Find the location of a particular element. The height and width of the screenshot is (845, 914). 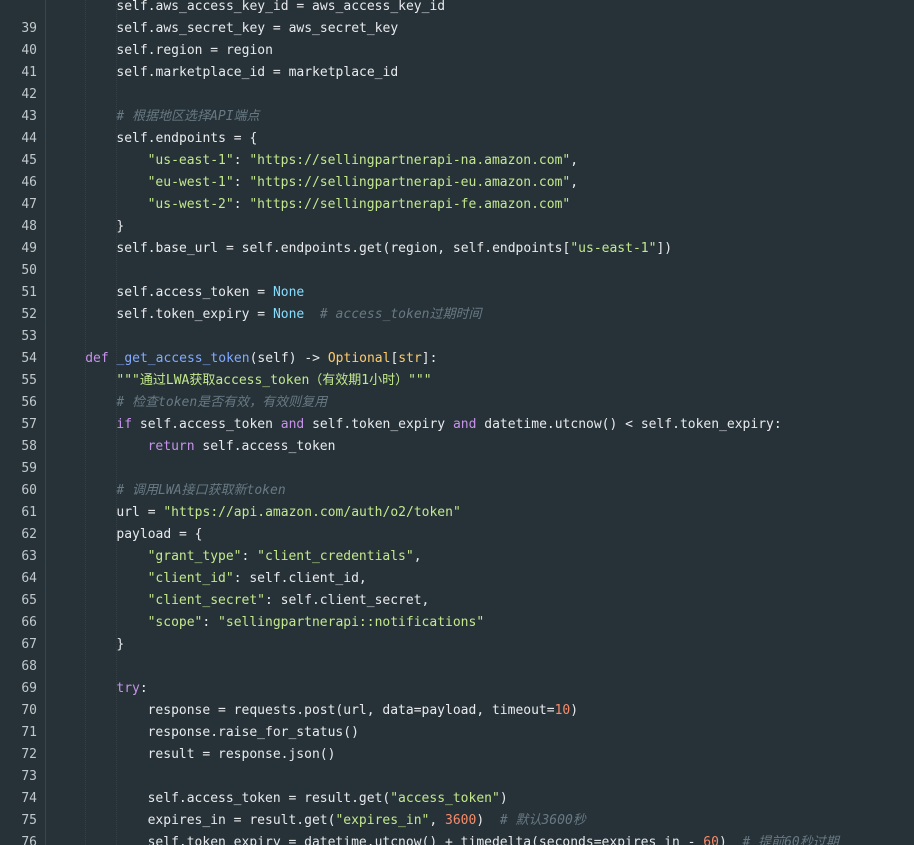

code-line: 65 "client_secret": self.client_secret, is located at coordinates (457, 601).